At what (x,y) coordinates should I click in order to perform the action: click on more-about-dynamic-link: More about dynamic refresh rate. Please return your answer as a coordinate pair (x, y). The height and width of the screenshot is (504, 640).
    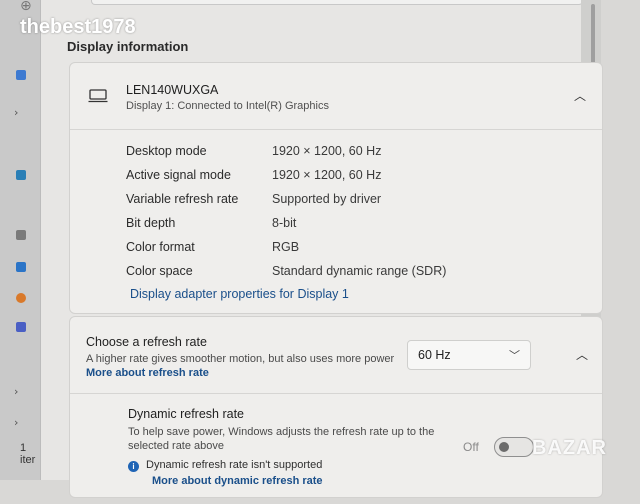
    Looking at the image, I should click on (237, 481).